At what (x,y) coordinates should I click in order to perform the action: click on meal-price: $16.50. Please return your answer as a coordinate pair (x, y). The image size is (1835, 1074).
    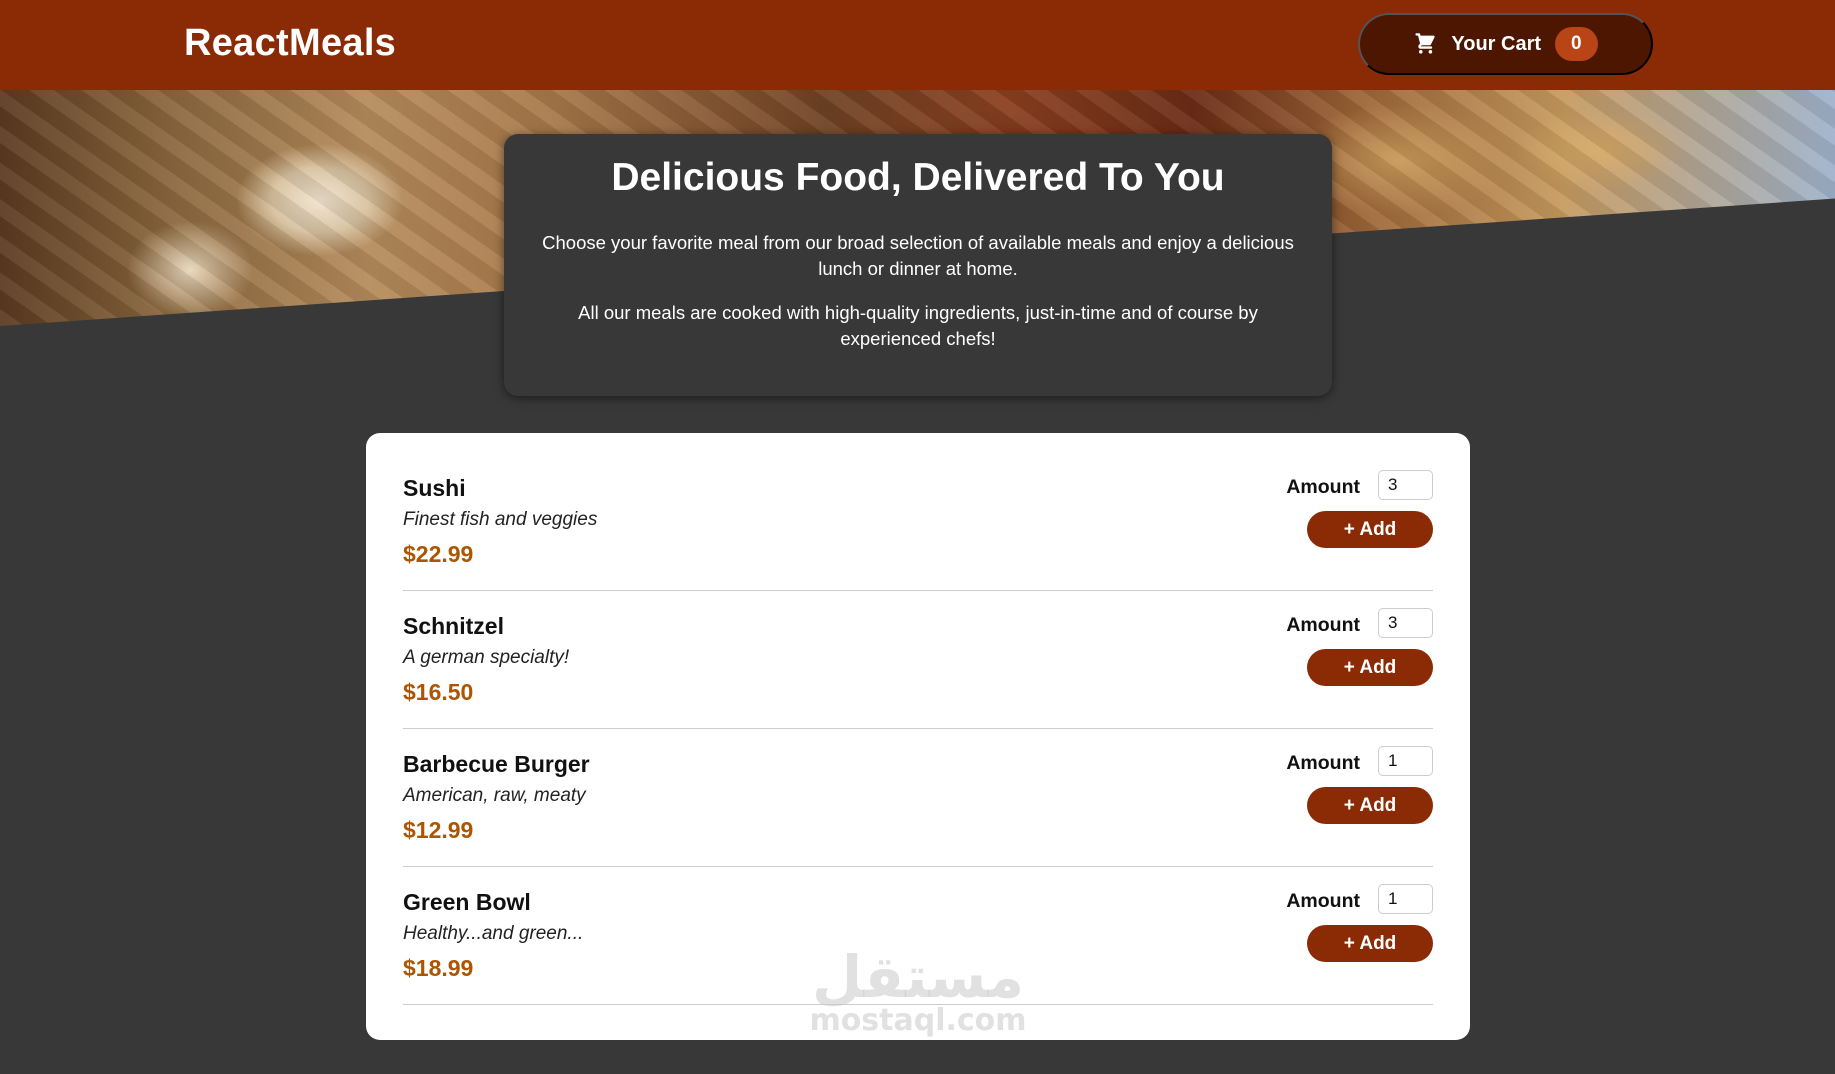
    Looking at the image, I should click on (438, 692).